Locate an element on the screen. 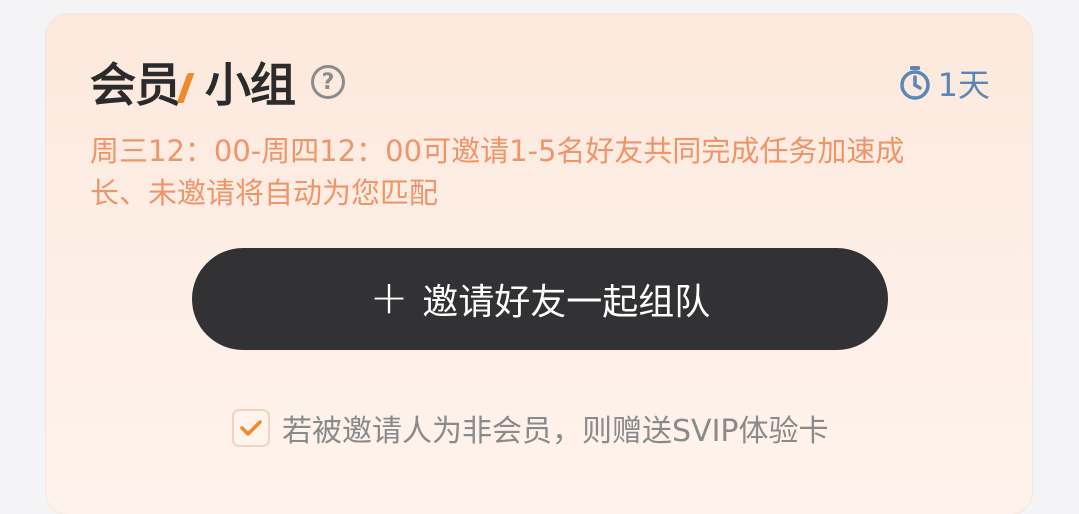 The width and height of the screenshot is (1079, 514). invite-button-label: 邀请好友一起组队 is located at coordinates (566, 302).